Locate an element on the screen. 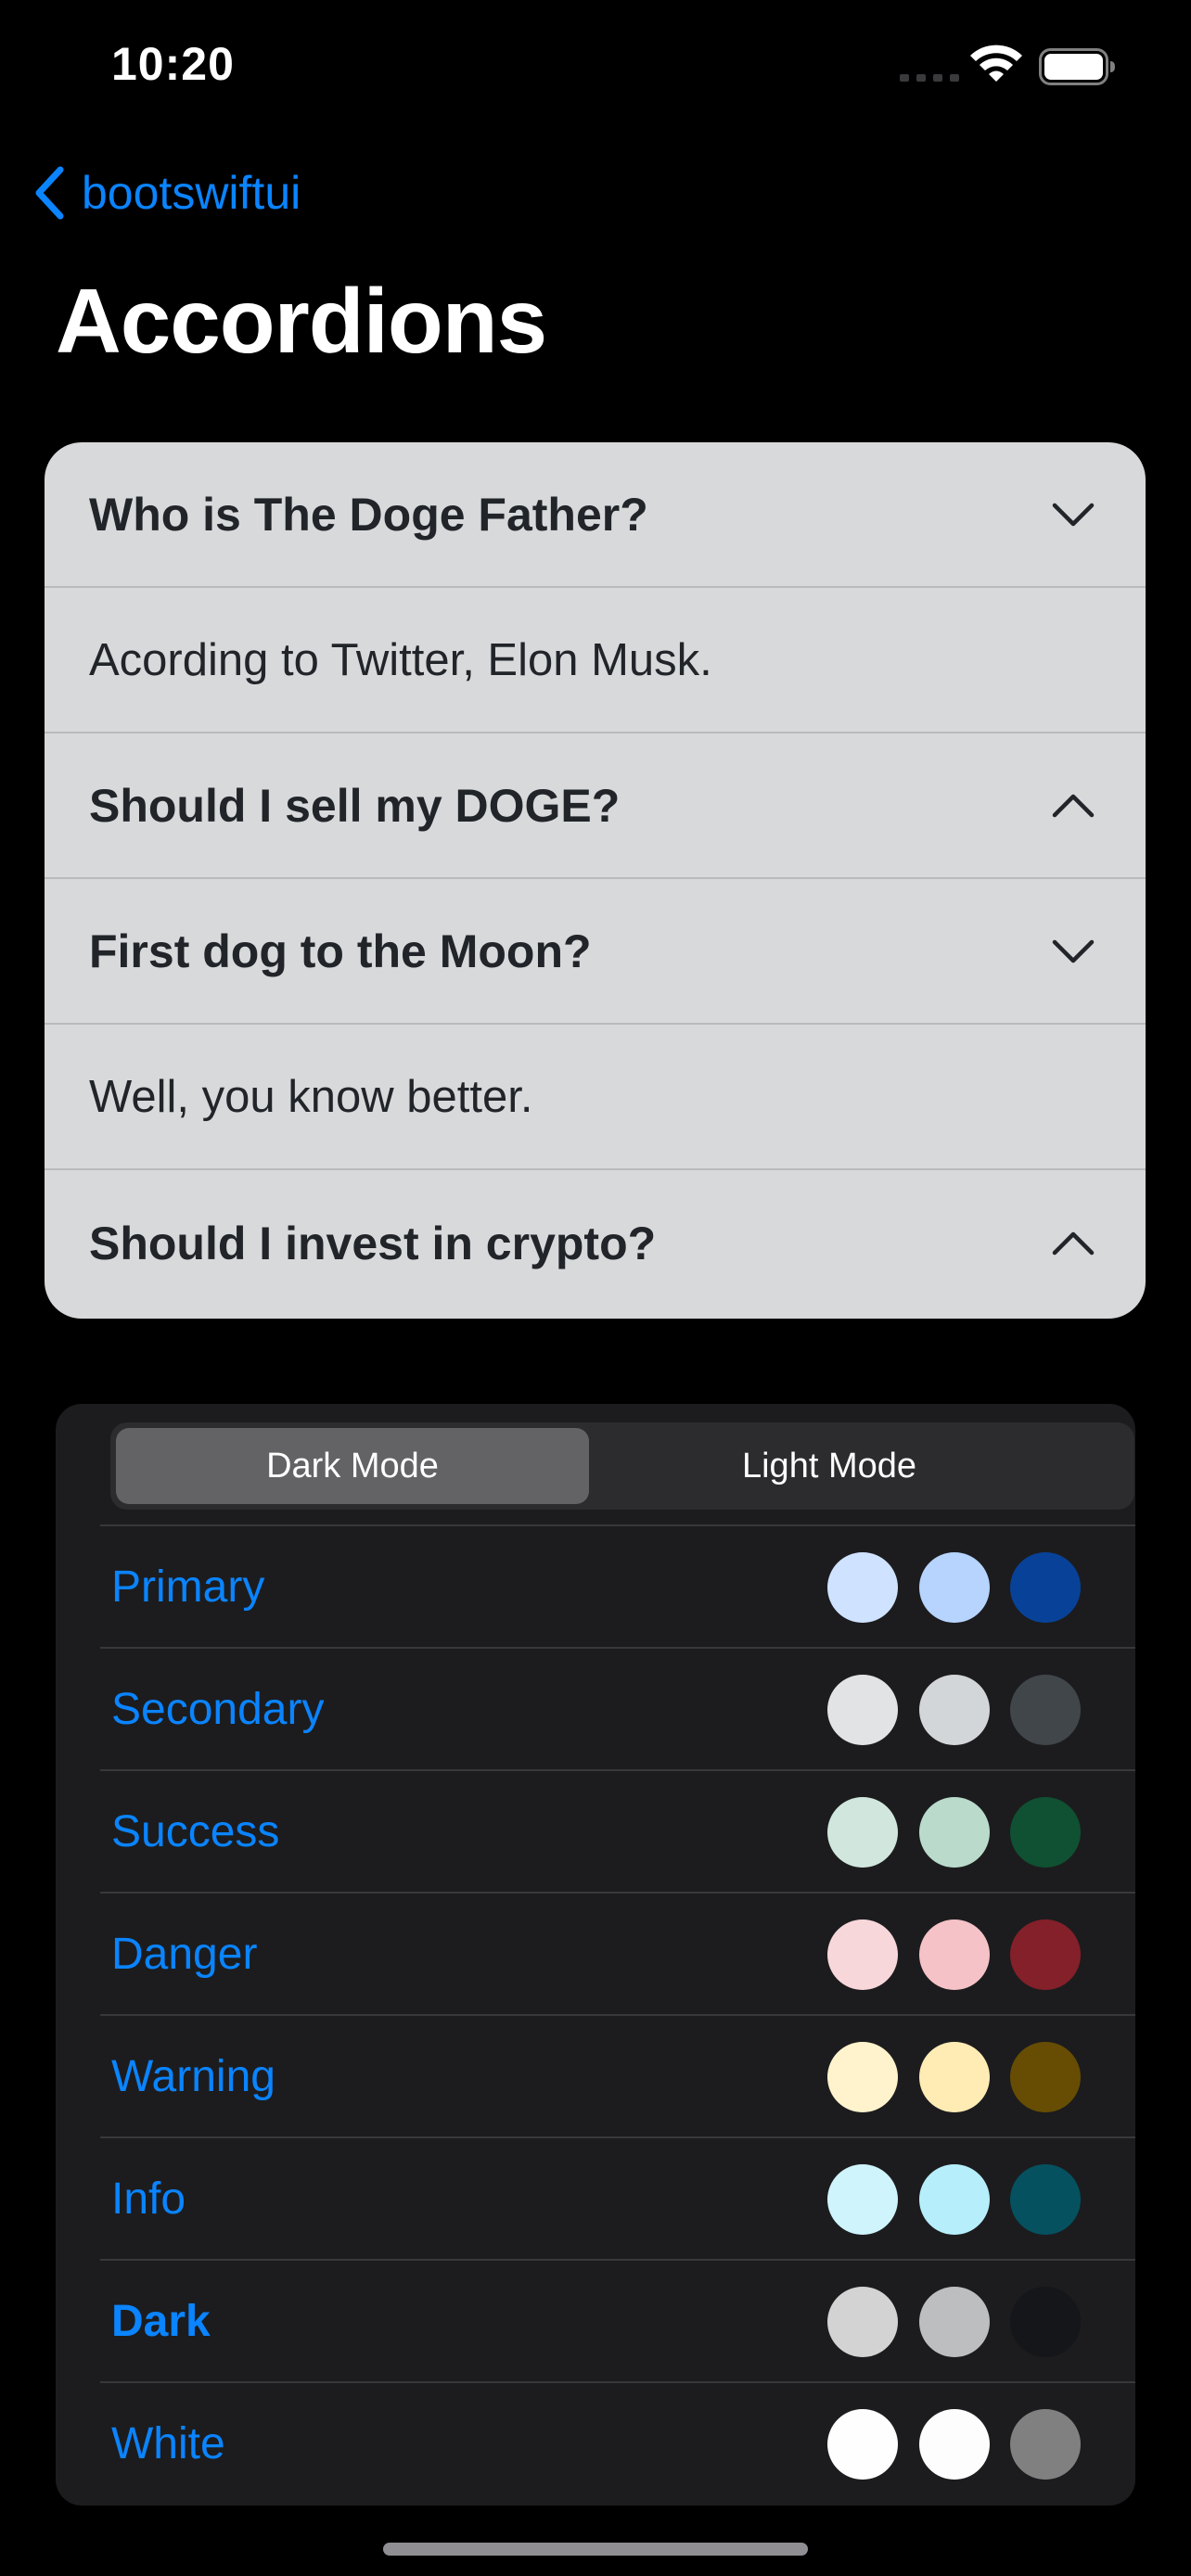 Image resolution: width=1191 pixels, height=2576 pixels. color-row-success: Success is located at coordinates (617, 1831).